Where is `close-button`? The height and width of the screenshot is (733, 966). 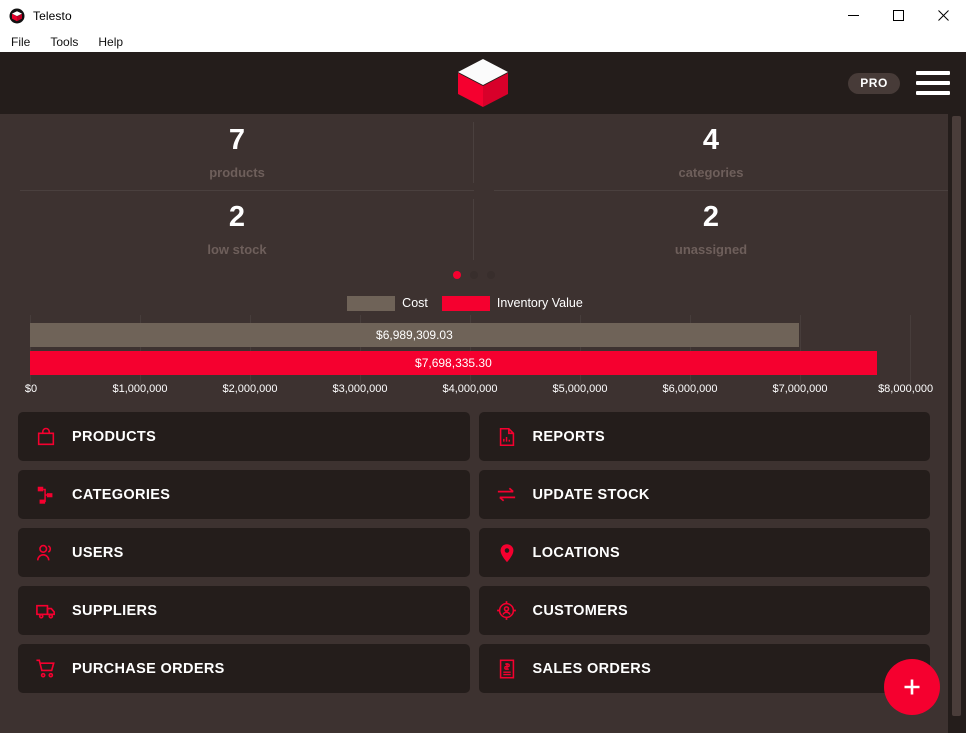 close-button is located at coordinates (943, 15).